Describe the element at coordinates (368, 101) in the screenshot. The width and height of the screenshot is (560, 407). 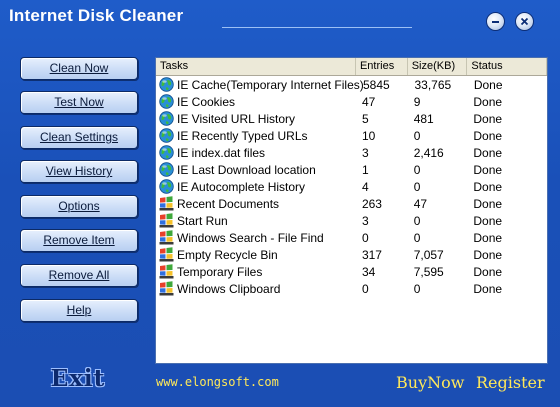
I see `entries-cell: 47` at that location.